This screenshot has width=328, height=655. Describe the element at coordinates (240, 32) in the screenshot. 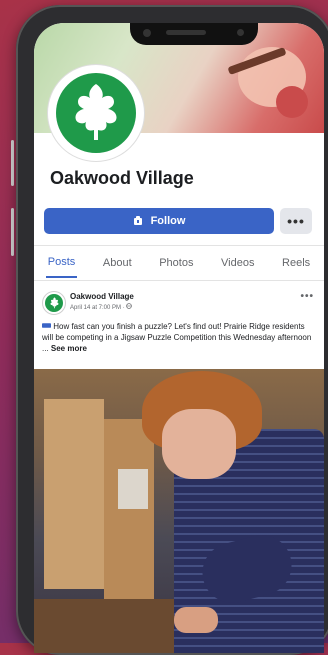

I see `sensor-icon` at that location.